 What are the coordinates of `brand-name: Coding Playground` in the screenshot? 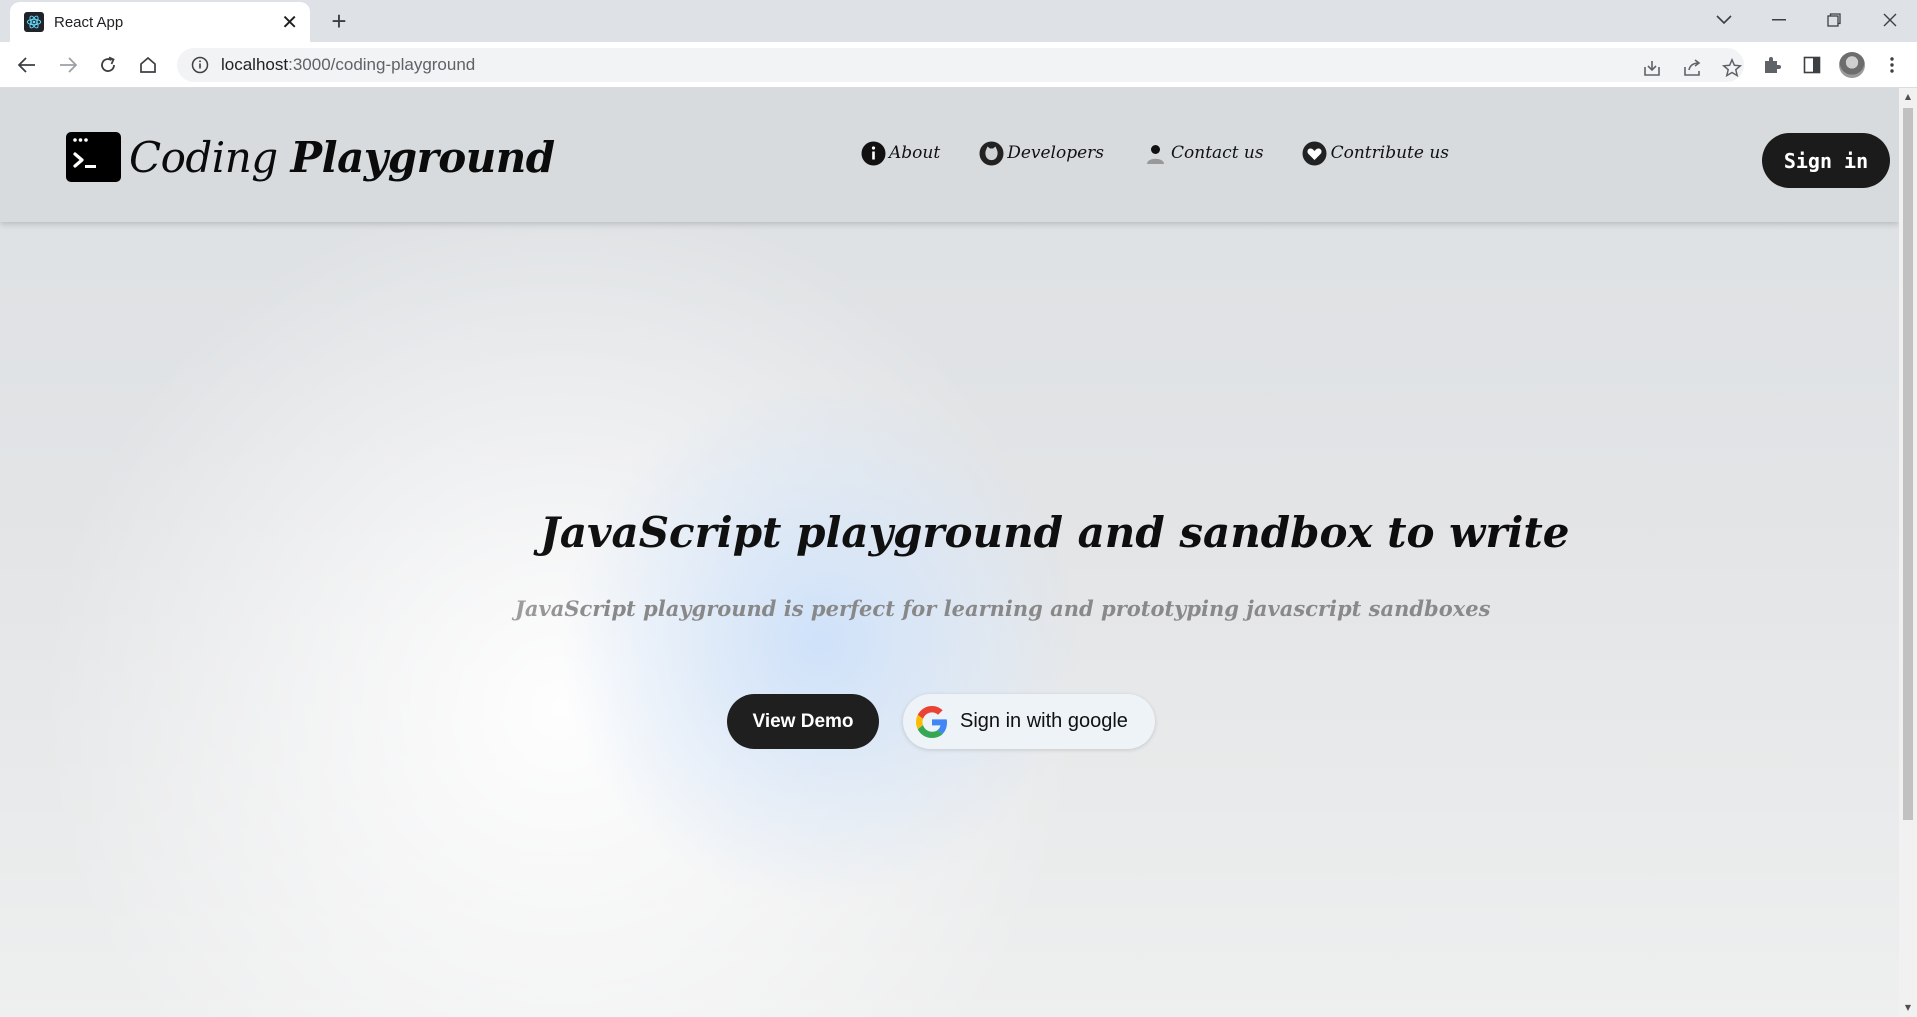 It's located at (342, 157).